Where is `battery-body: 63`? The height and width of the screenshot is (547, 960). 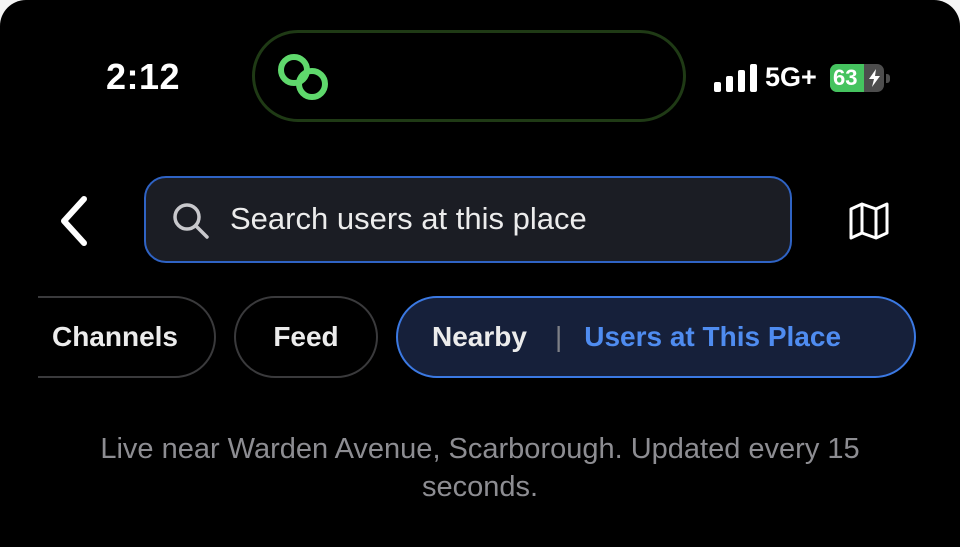
battery-body: 63 is located at coordinates (857, 78).